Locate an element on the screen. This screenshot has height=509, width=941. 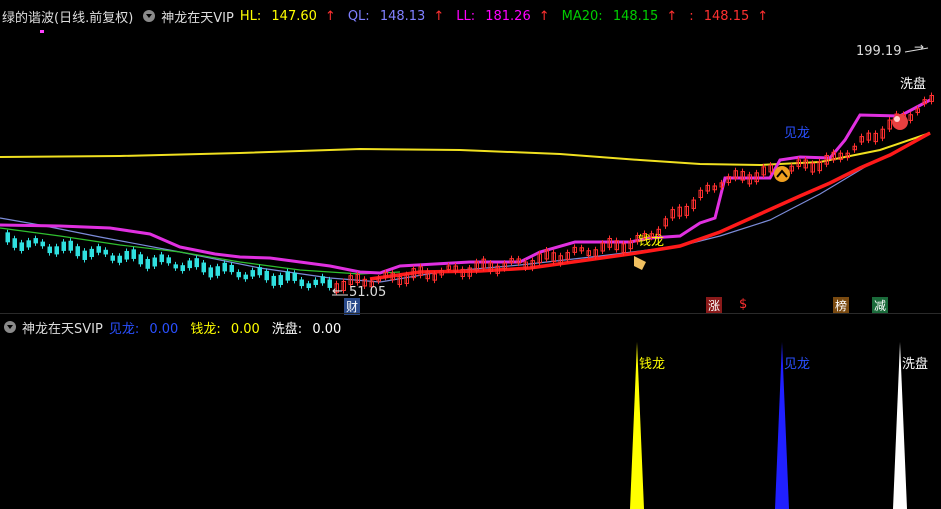
ball-marker-icon is located at coordinates (900, 122).